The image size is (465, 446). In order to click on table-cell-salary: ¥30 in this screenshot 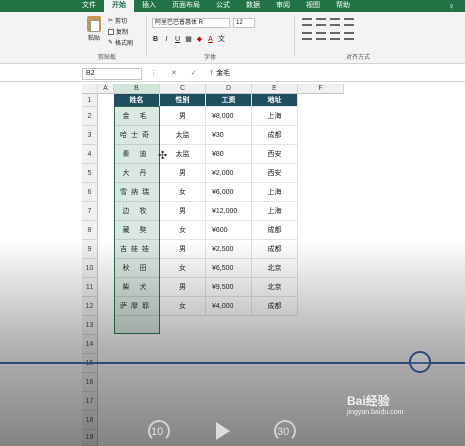, I will do `click(229, 135)`.